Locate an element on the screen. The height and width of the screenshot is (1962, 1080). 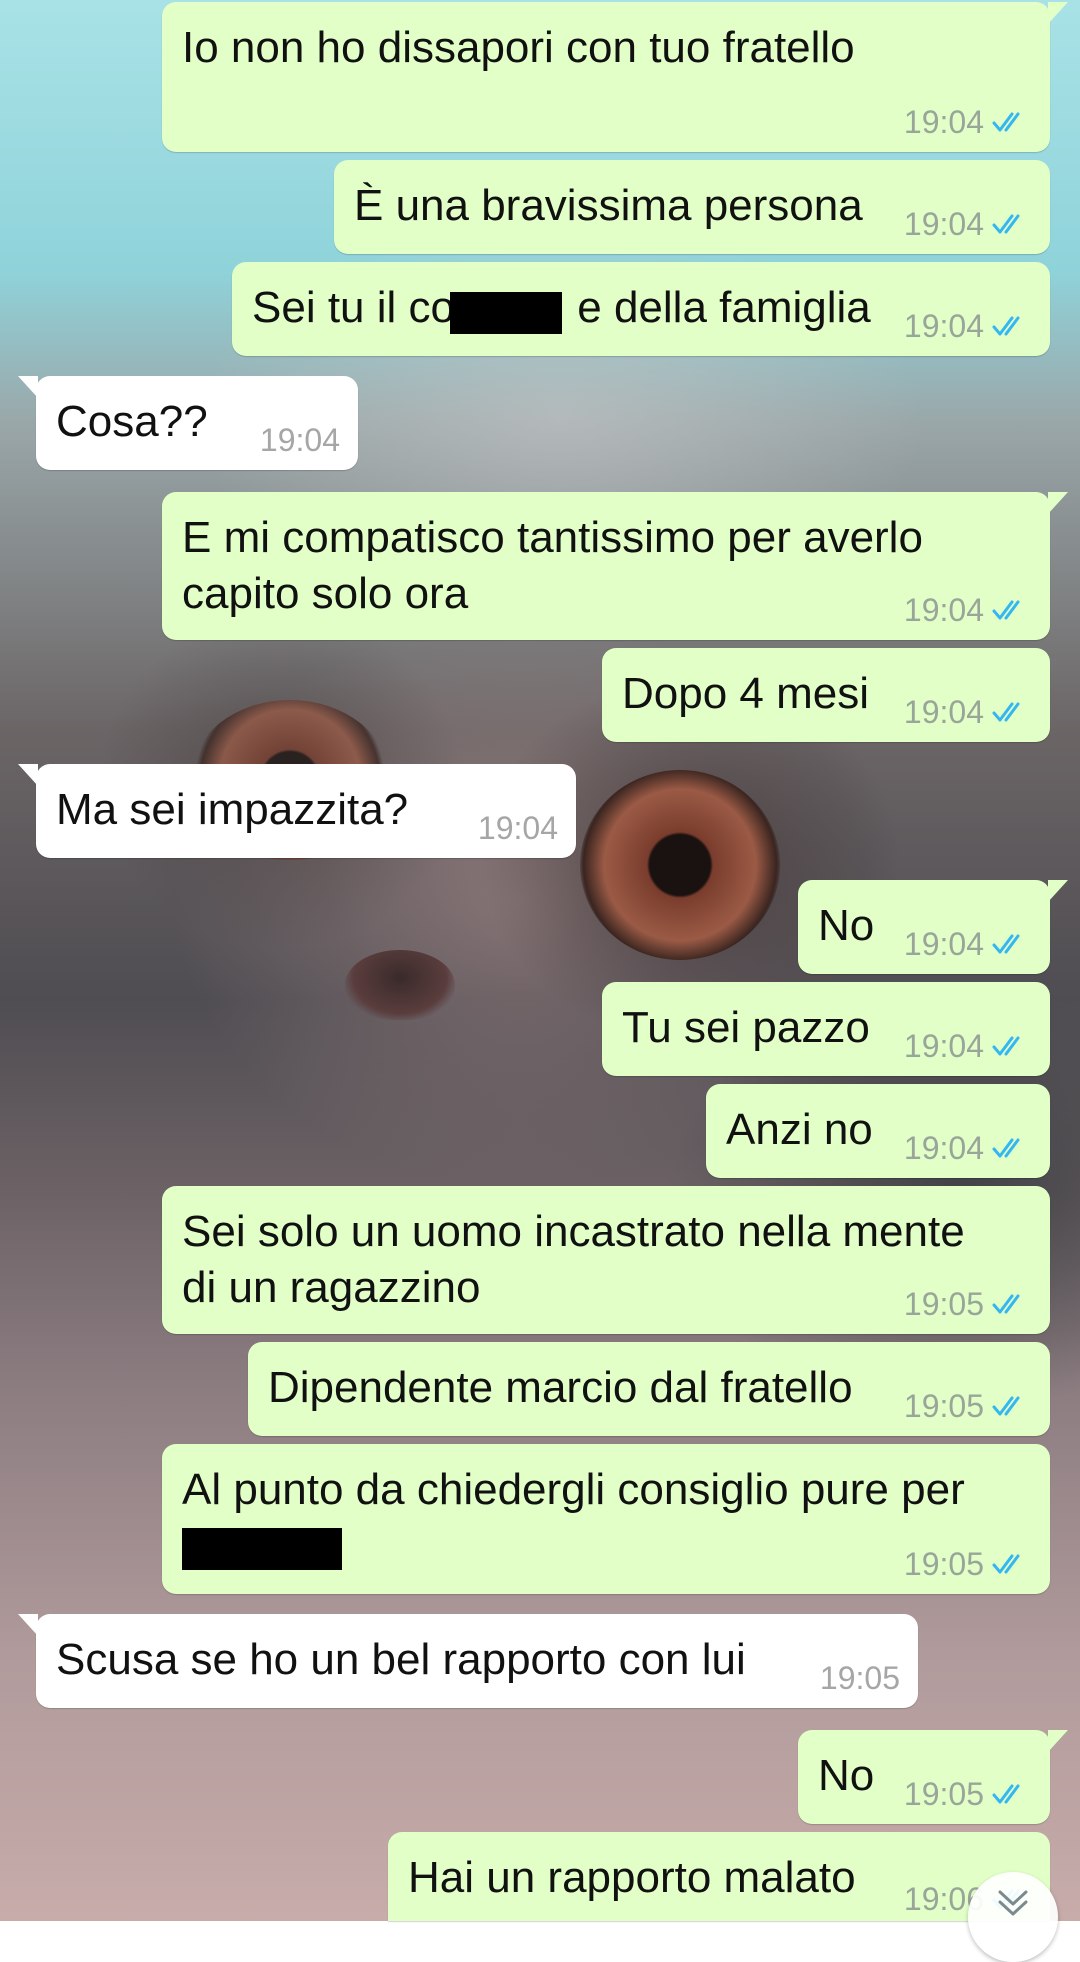
message-bubble-incoming: Ma sei impazzita? 19:04 is located at coordinates (297, 811).